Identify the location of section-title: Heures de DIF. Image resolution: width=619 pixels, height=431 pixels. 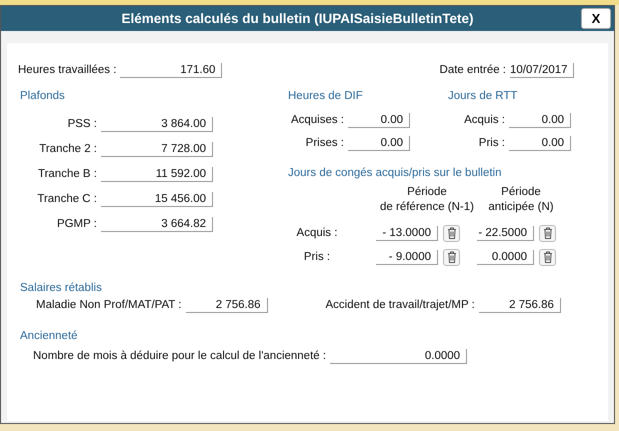
(326, 97).